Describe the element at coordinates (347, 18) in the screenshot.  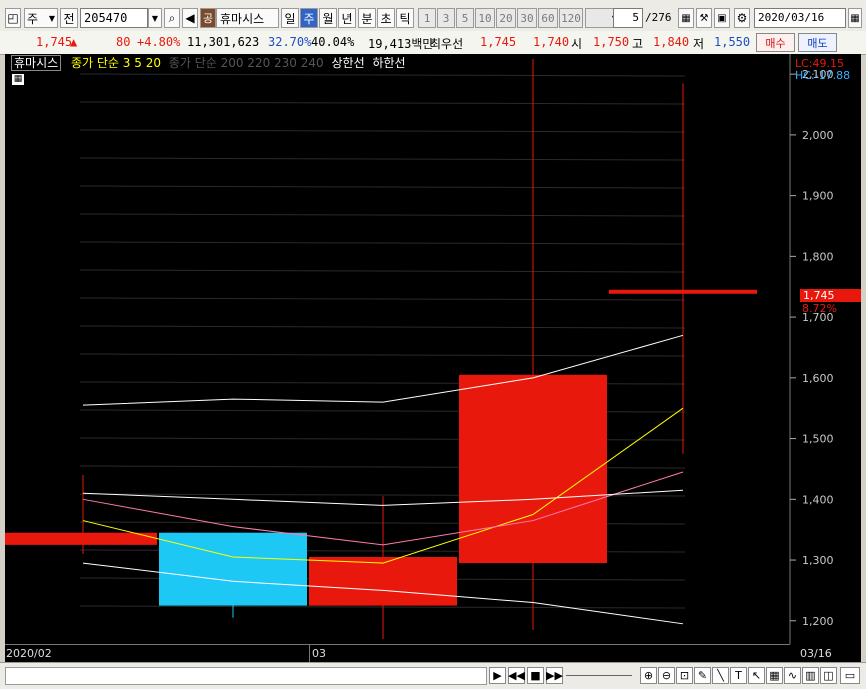
I see `tab-year: 년` at that location.